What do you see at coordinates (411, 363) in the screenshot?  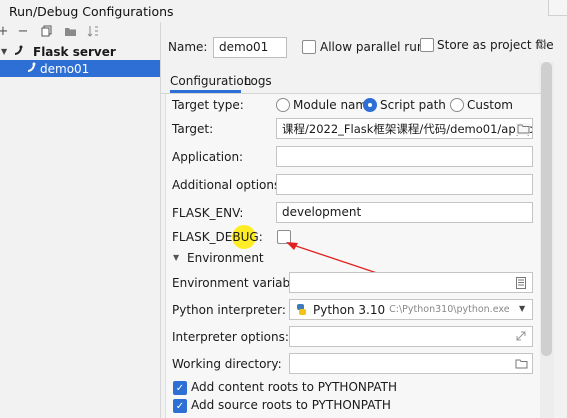 I see `working-directory-input` at bounding box center [411, 363].